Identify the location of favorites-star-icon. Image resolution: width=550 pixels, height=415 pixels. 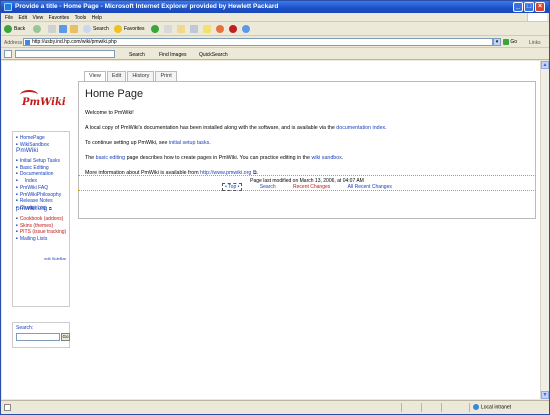
(118, 29).